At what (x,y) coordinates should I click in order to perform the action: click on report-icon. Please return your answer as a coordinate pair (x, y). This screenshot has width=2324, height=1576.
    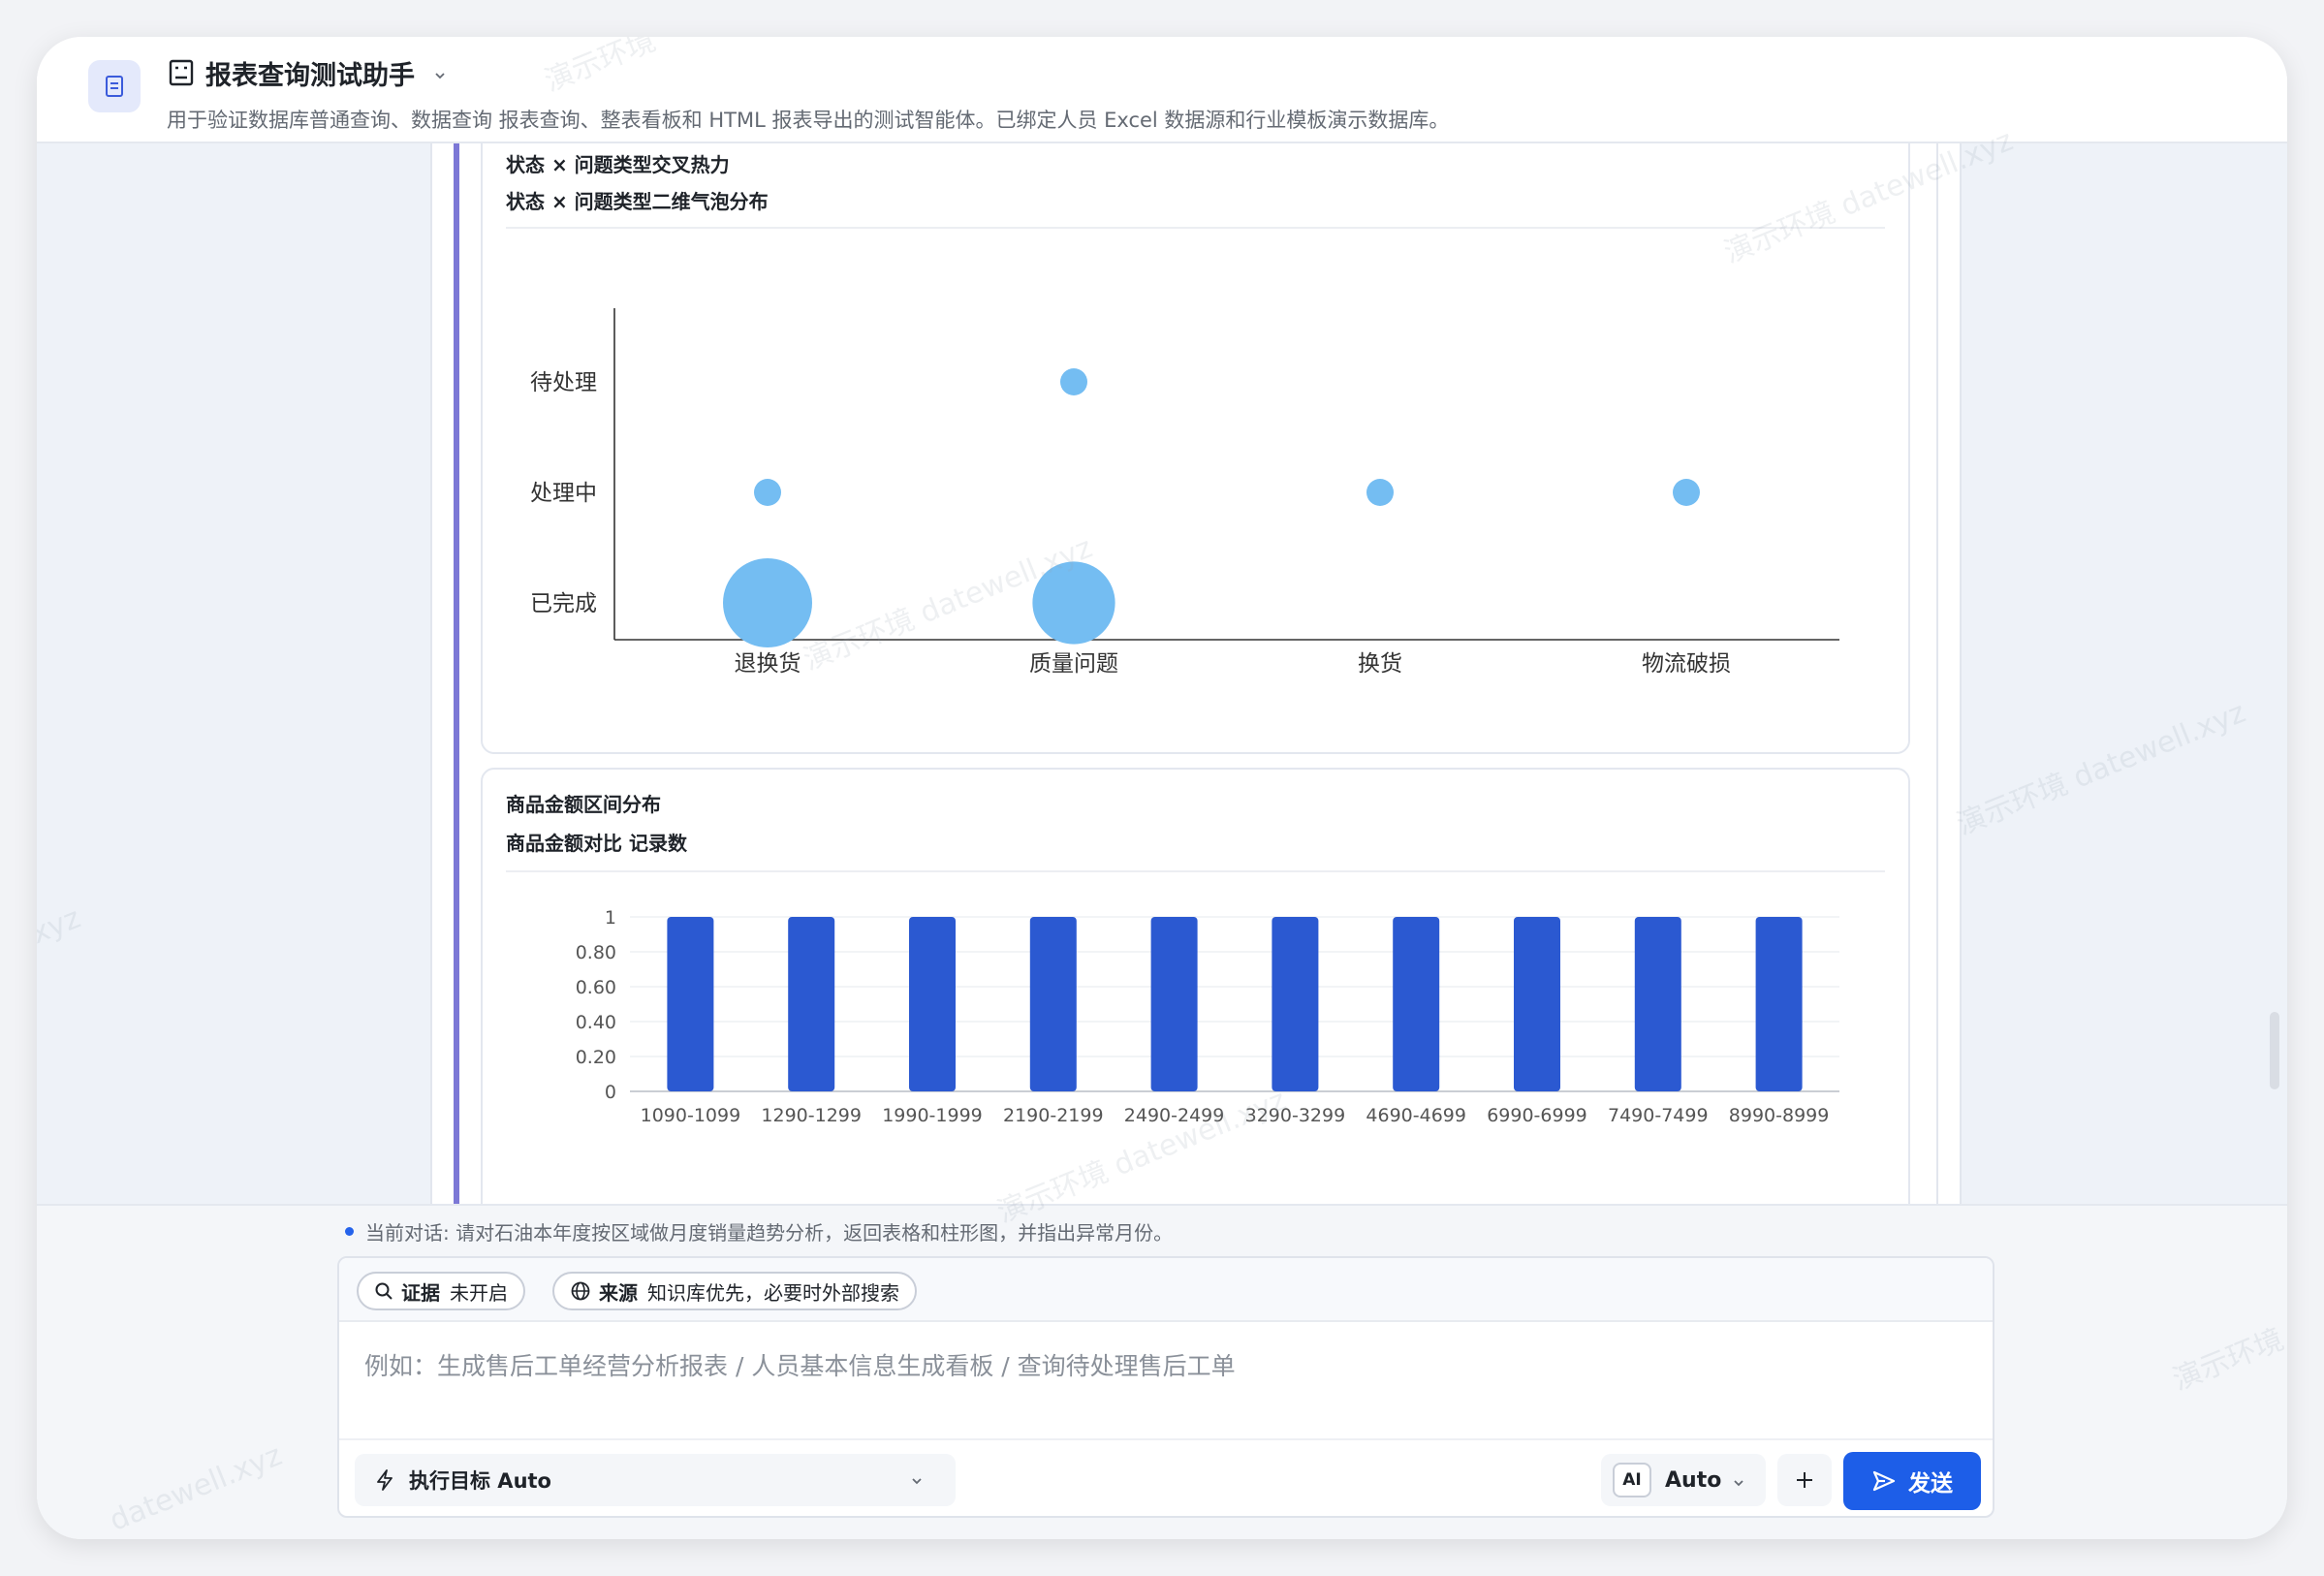
    Looking at the image, I should click on (181, 72).